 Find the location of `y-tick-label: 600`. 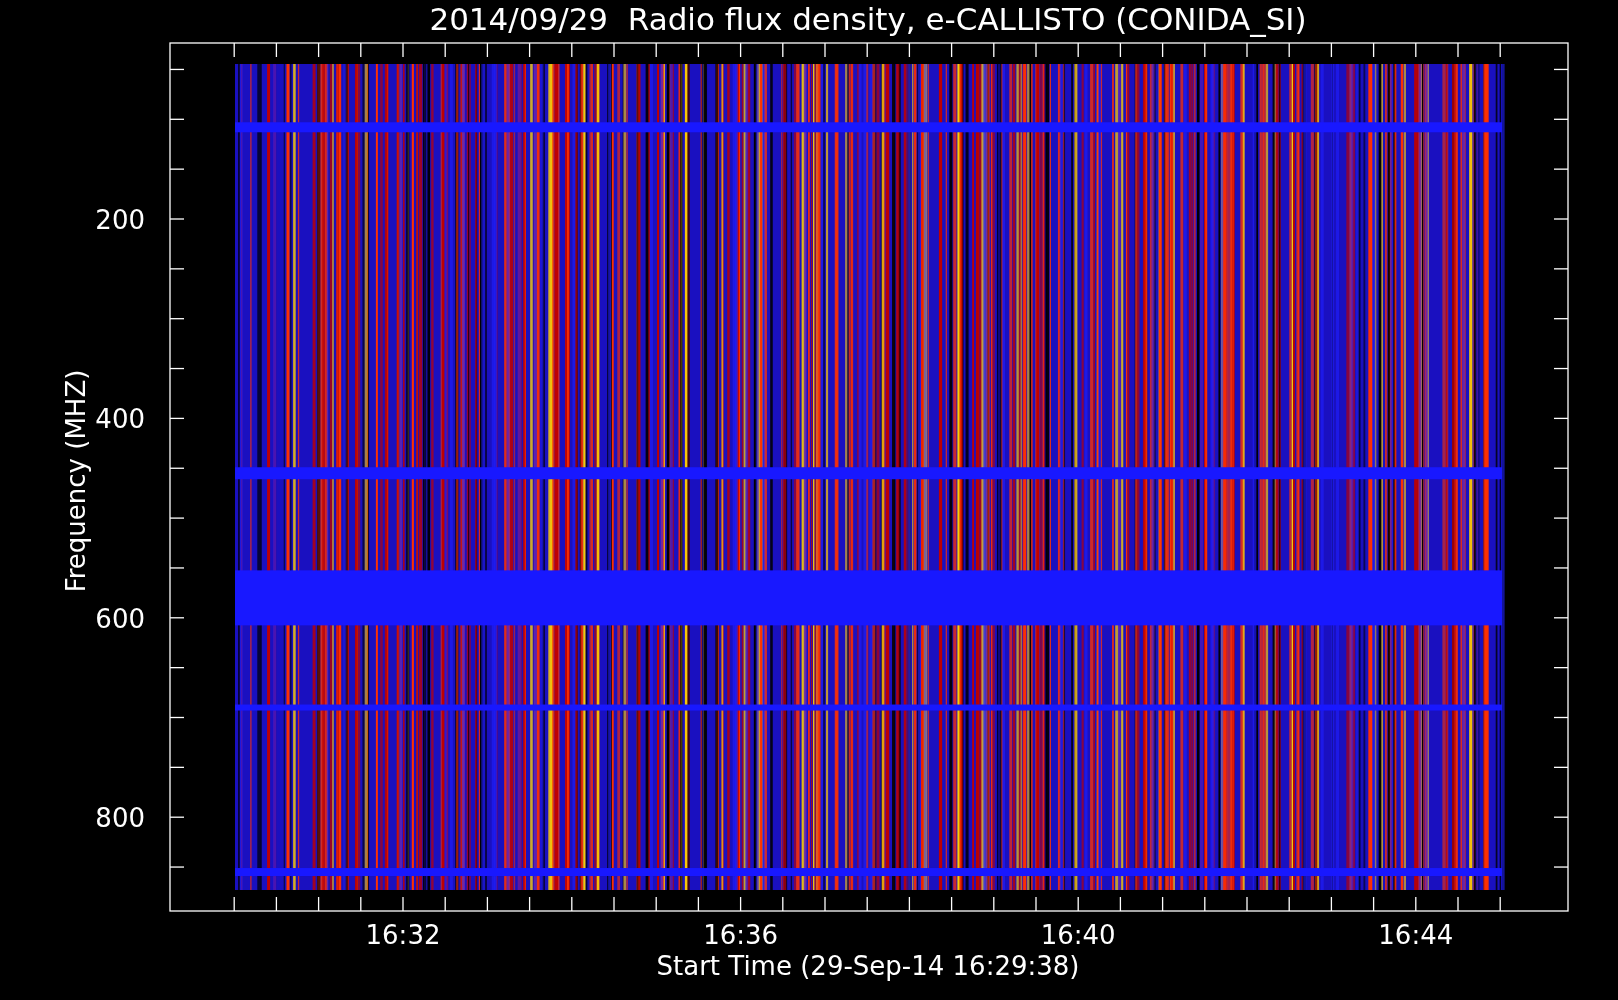

y-tick-label: 600 is located at coordinates (120, 618).